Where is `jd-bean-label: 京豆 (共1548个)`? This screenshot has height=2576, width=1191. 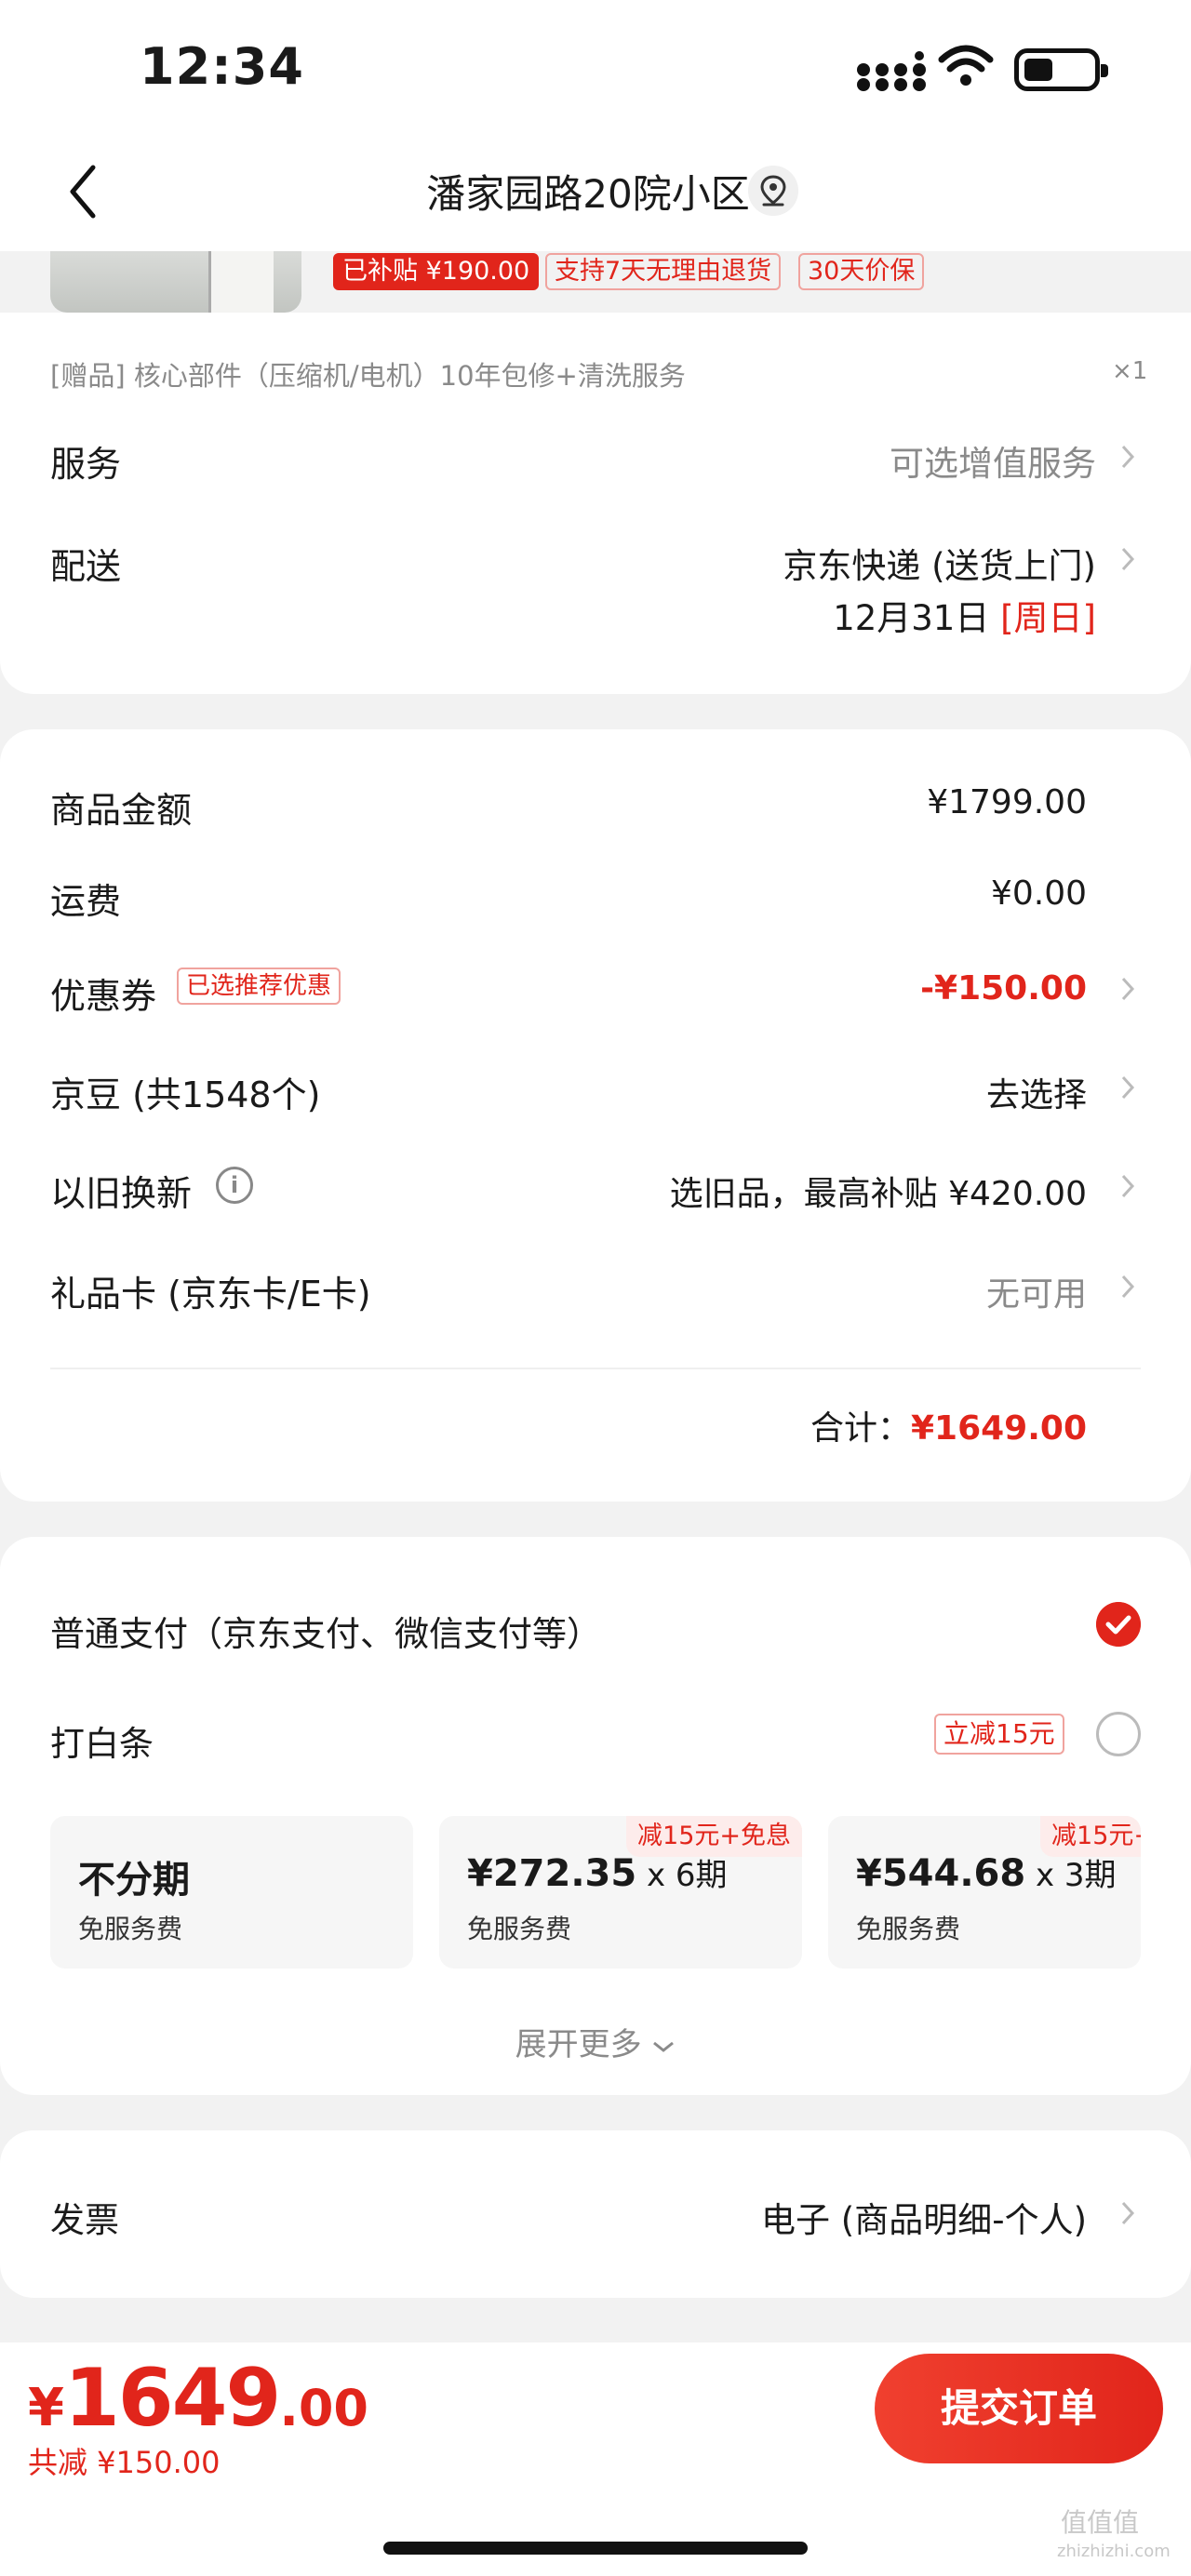 jd-bean-label: 京豆 (共1548个) is located at coordinates (185, 1094).